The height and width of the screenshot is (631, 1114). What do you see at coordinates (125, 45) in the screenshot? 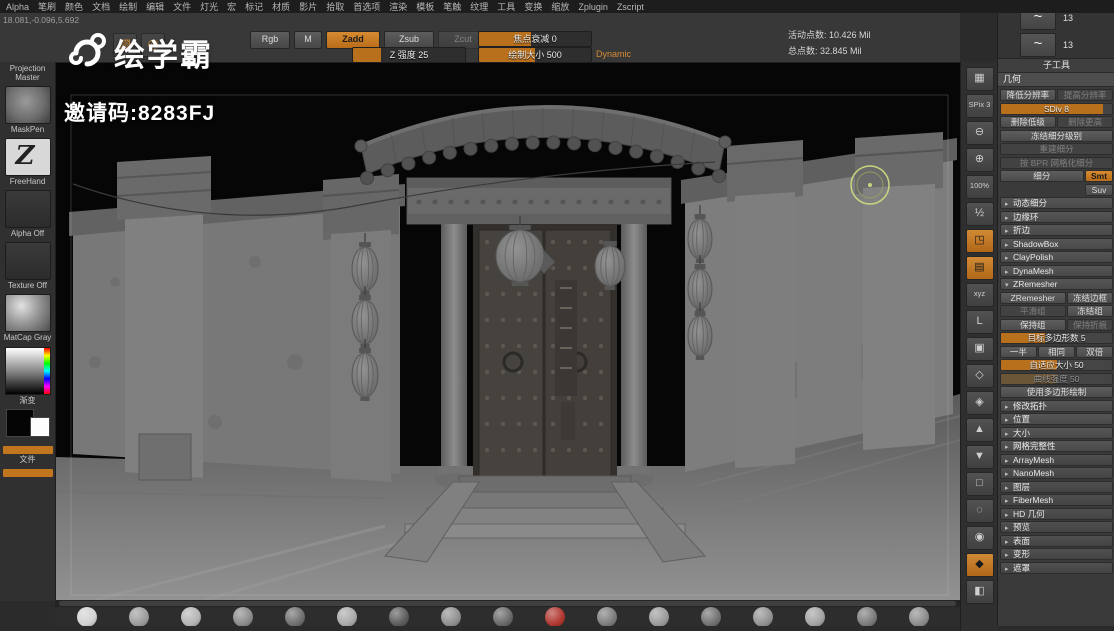
I see `lasso-select-icon: ▧` at bounding box center [125, 45].